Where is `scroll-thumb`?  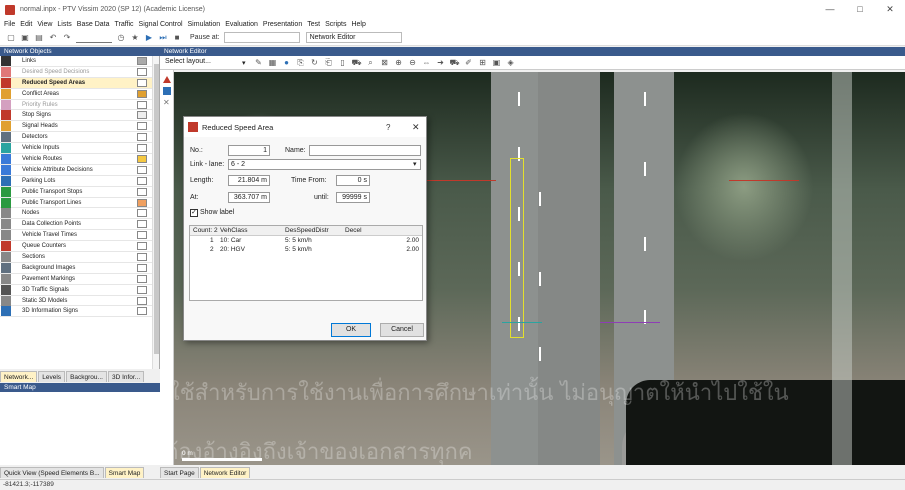 scroll-thumb is located at coordinates (156, 209).